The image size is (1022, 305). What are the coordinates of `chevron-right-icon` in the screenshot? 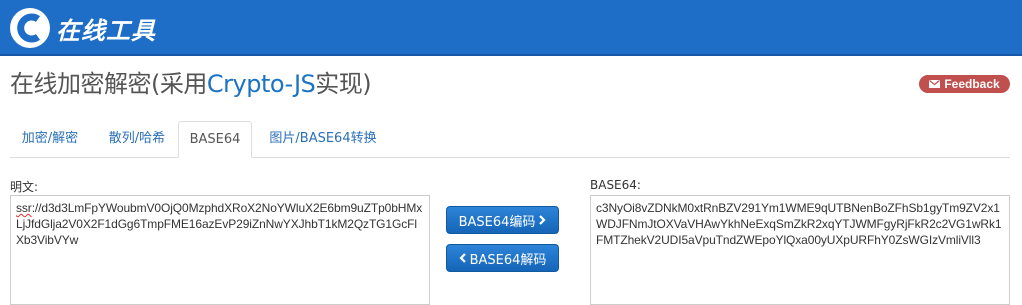 It's located at (542, 220).